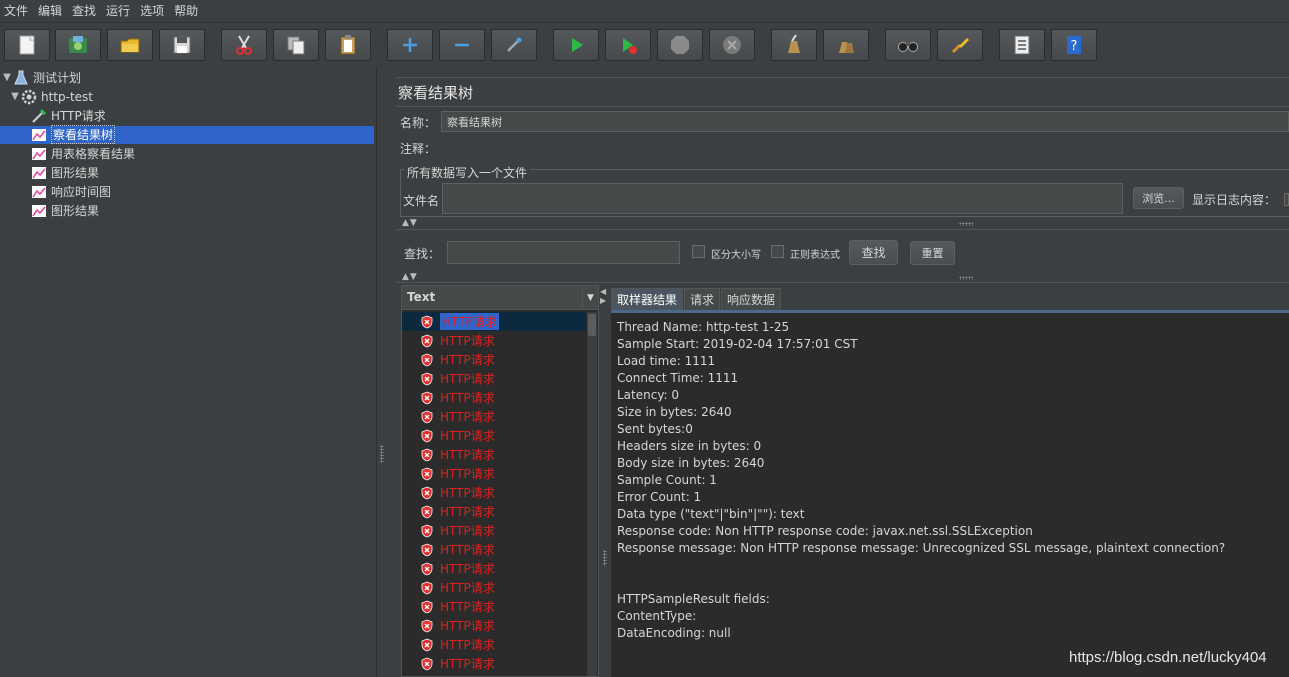 The width and height of the screenshot is (1289, 677). What do you see at coordinates (75, 211) in the screenshot?
I see `tree-label: 图形结果` at bounding box center [75, 211].